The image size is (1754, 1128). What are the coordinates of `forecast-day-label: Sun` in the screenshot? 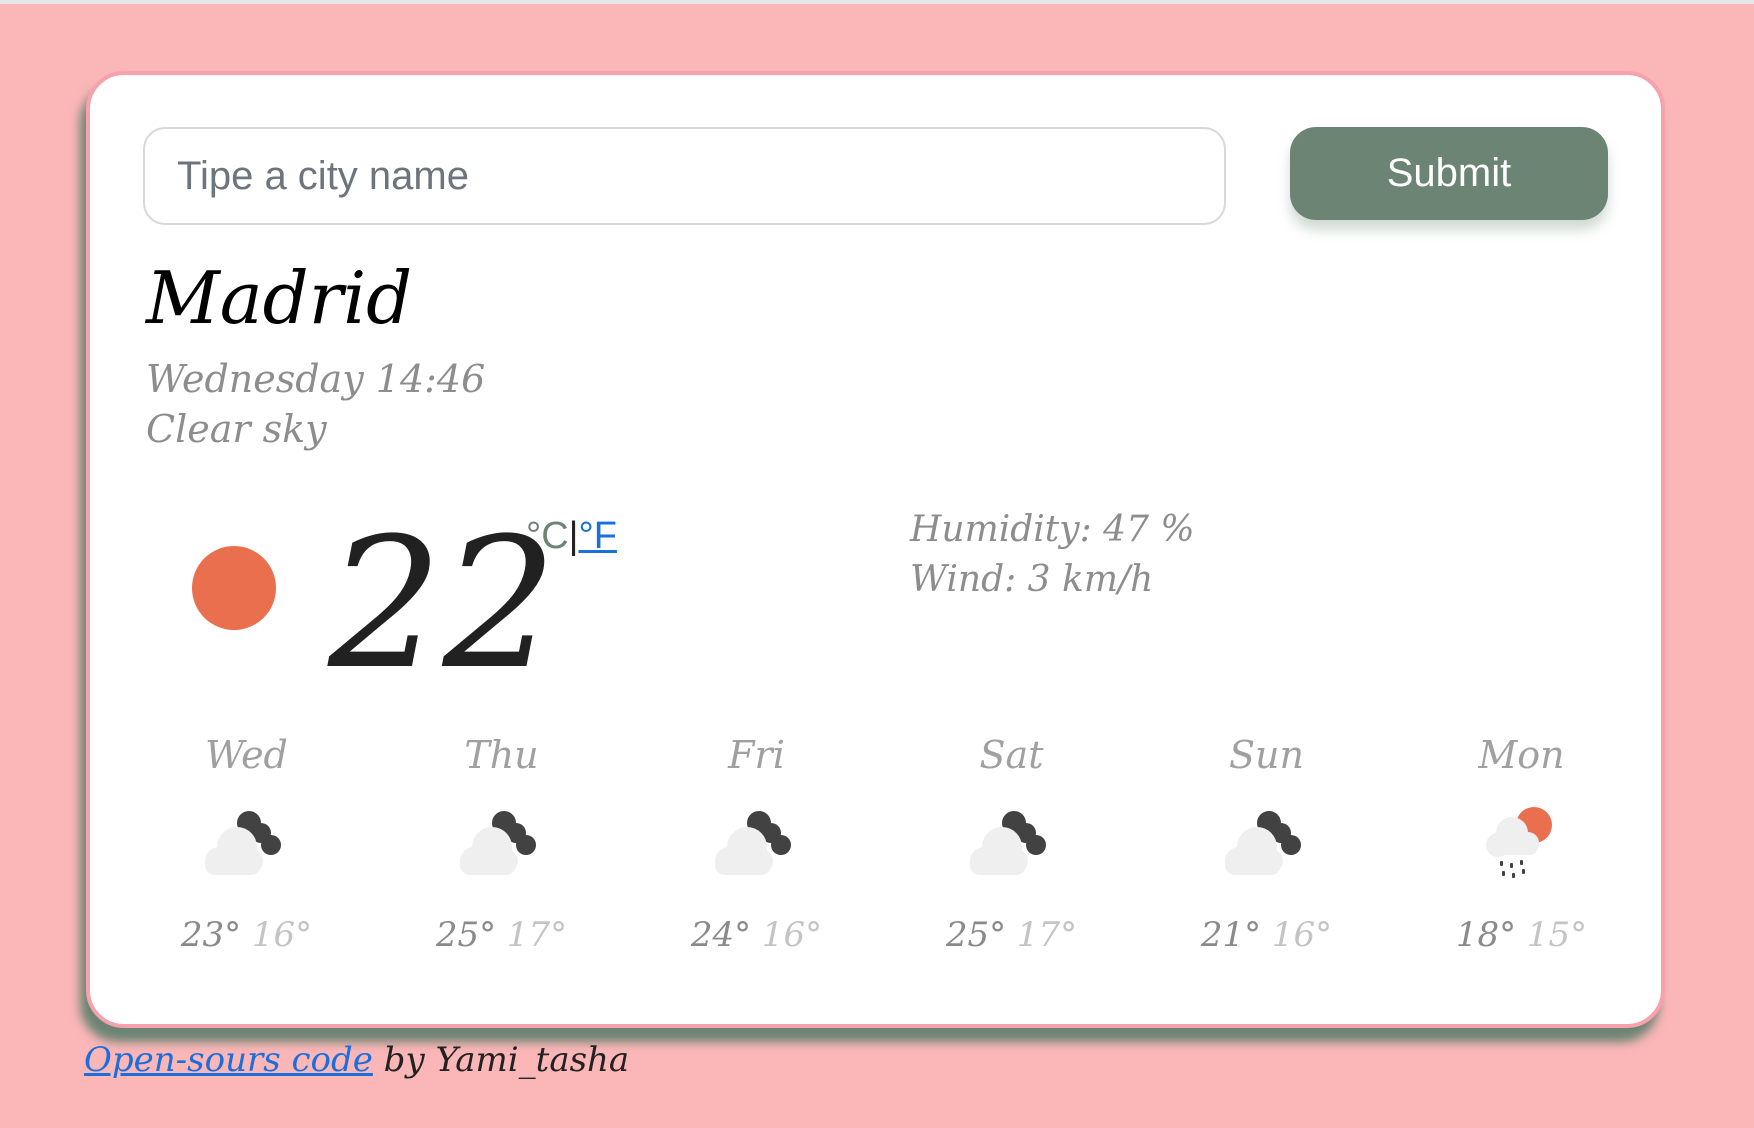 It's located at (1266, 755).